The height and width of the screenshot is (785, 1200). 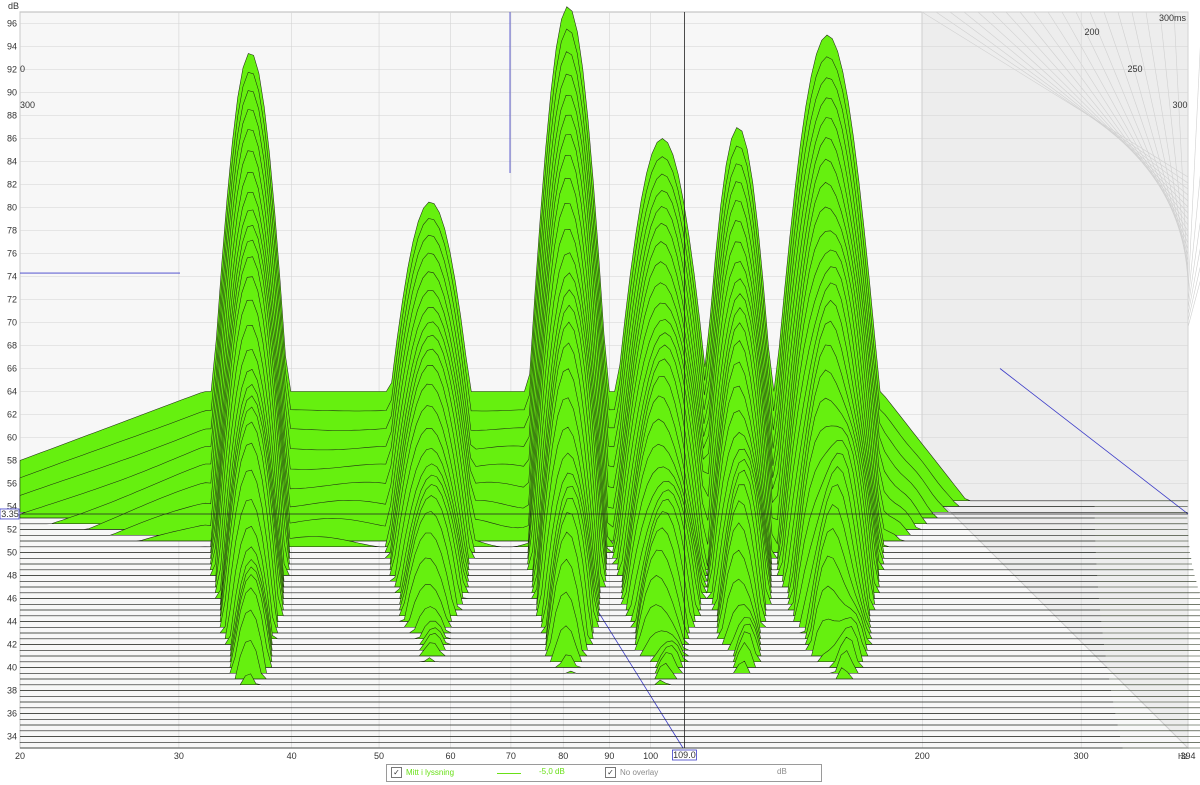 What do you see at coordinates (12, 737) in the screenshot?
I see `y-tick-label: 34` at bounding box center [12, 737].